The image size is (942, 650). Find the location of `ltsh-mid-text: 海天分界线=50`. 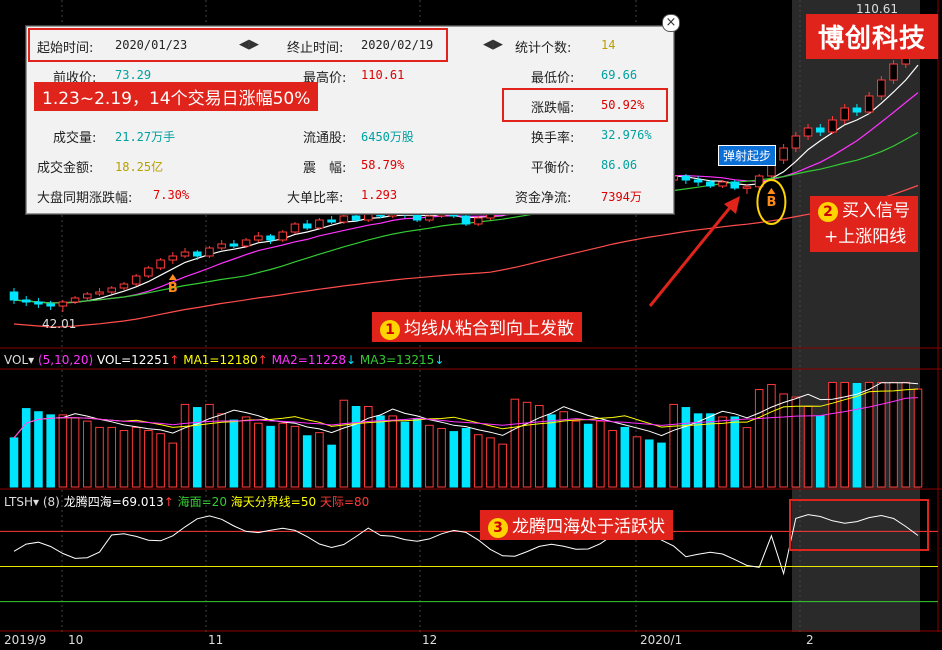

ltsh-mid-text: 海天分界线=50 is located at coordinates (273, 502).